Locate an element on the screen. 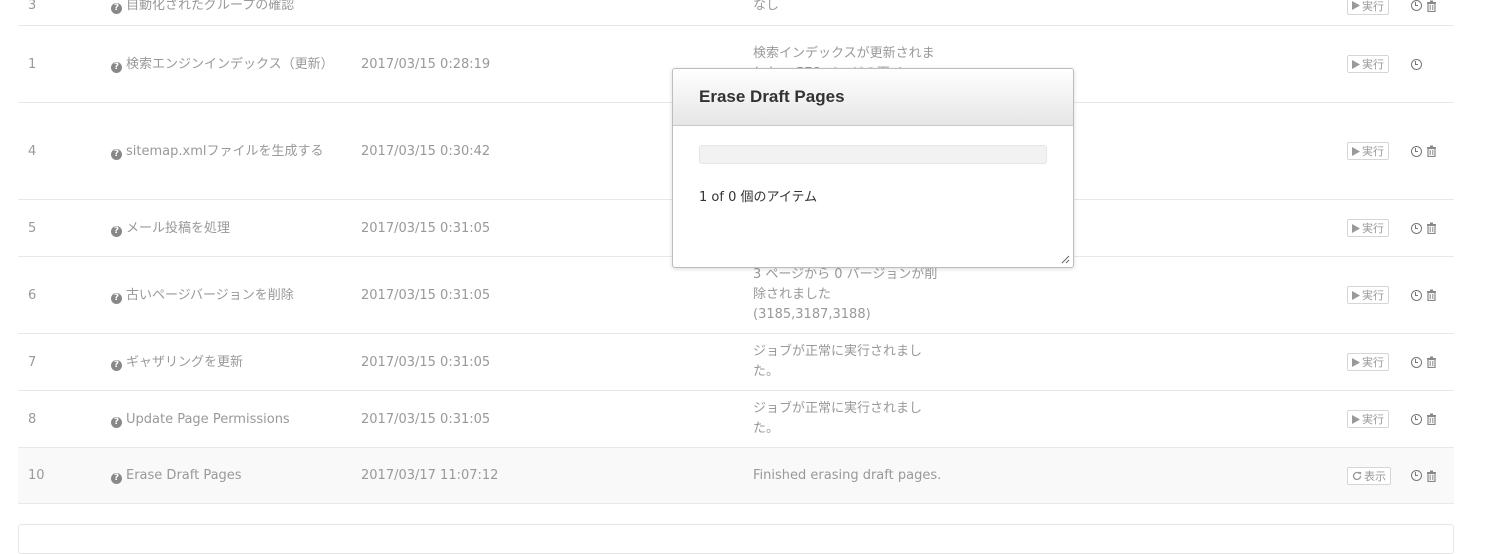 The height and width of the screenshot is (554, 1486). progress-bar is located at coordinates (873, 154).